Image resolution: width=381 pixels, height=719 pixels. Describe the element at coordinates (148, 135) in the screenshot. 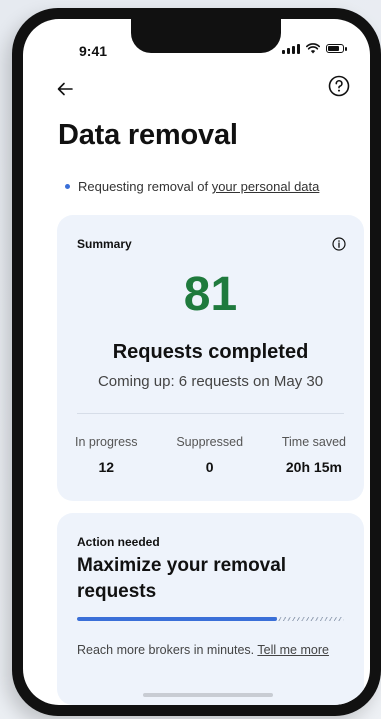

I see `page-title: Data removal` at that location.